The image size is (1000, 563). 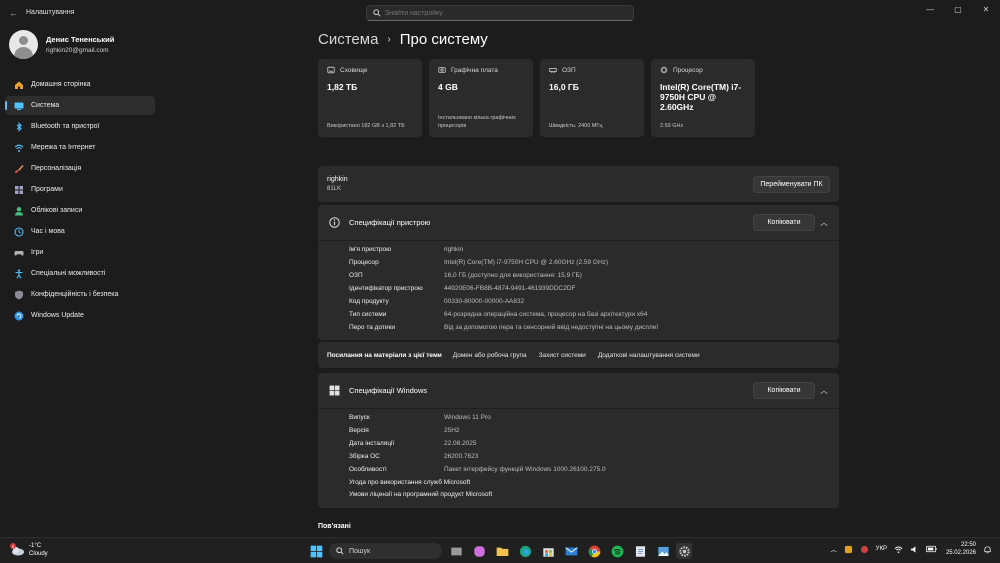 What do you see at coordinates (57, 315) in the screenshot?
I see `sidebar-item-label: Windows Update` at bounding box center [57, 315].